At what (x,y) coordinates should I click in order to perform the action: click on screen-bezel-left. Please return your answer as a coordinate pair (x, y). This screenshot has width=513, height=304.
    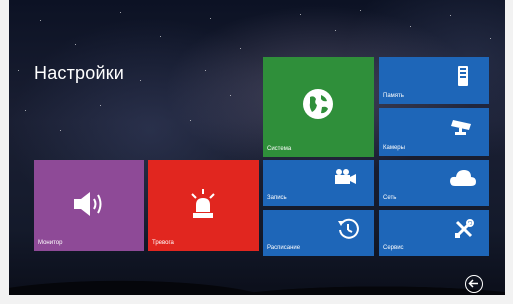
    Looking at the image, I should click on (4, 152).